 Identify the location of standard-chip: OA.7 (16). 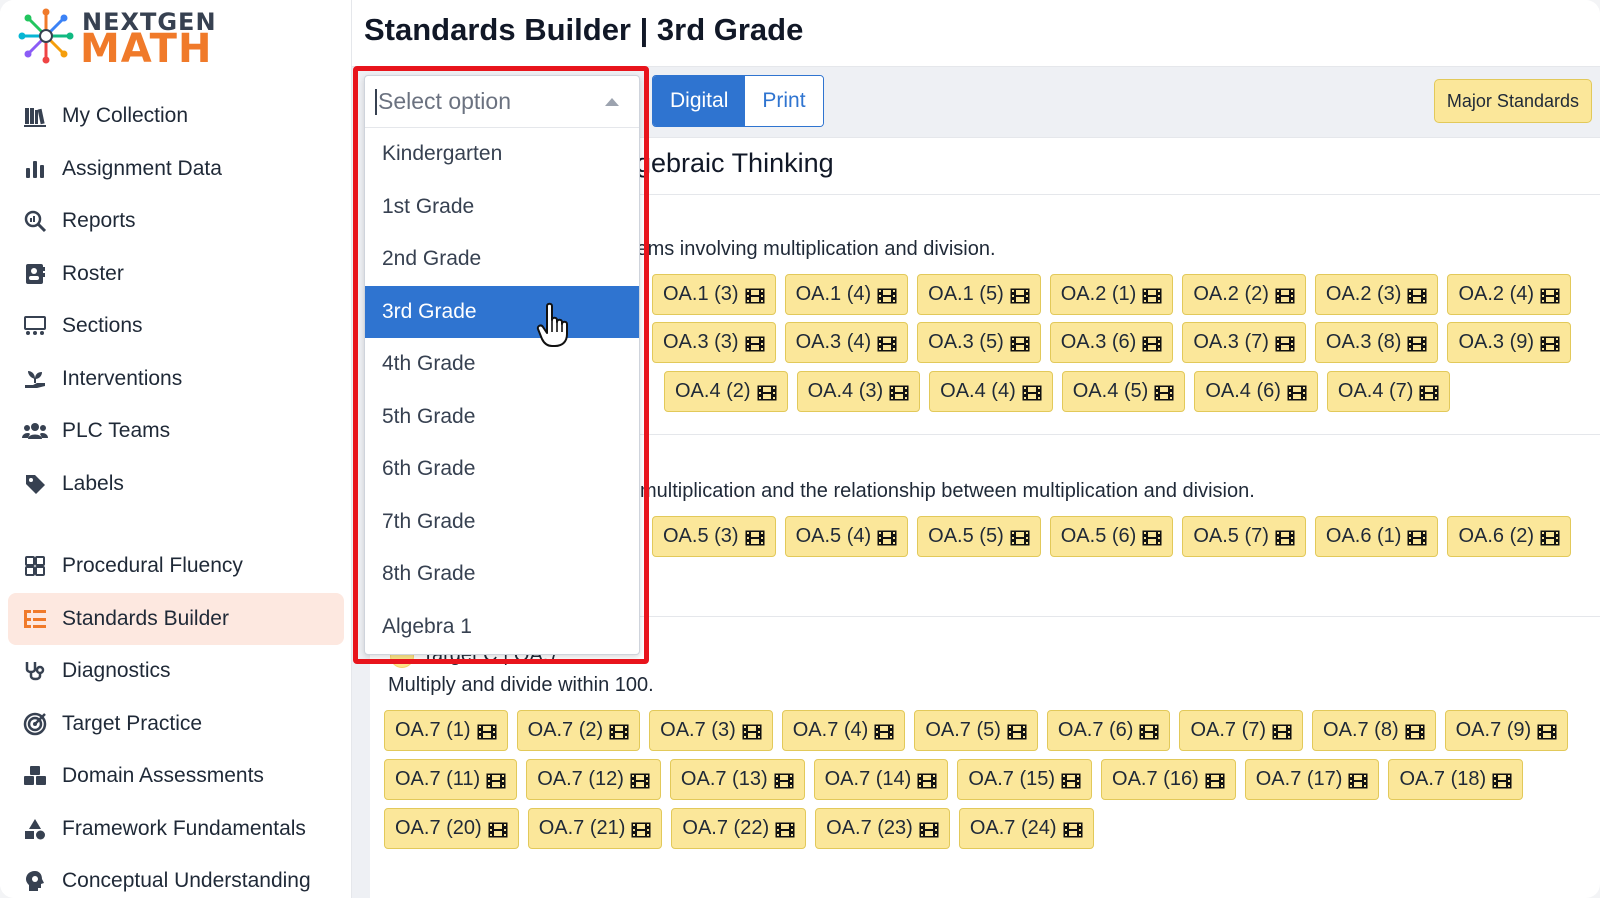
(1168, 779).